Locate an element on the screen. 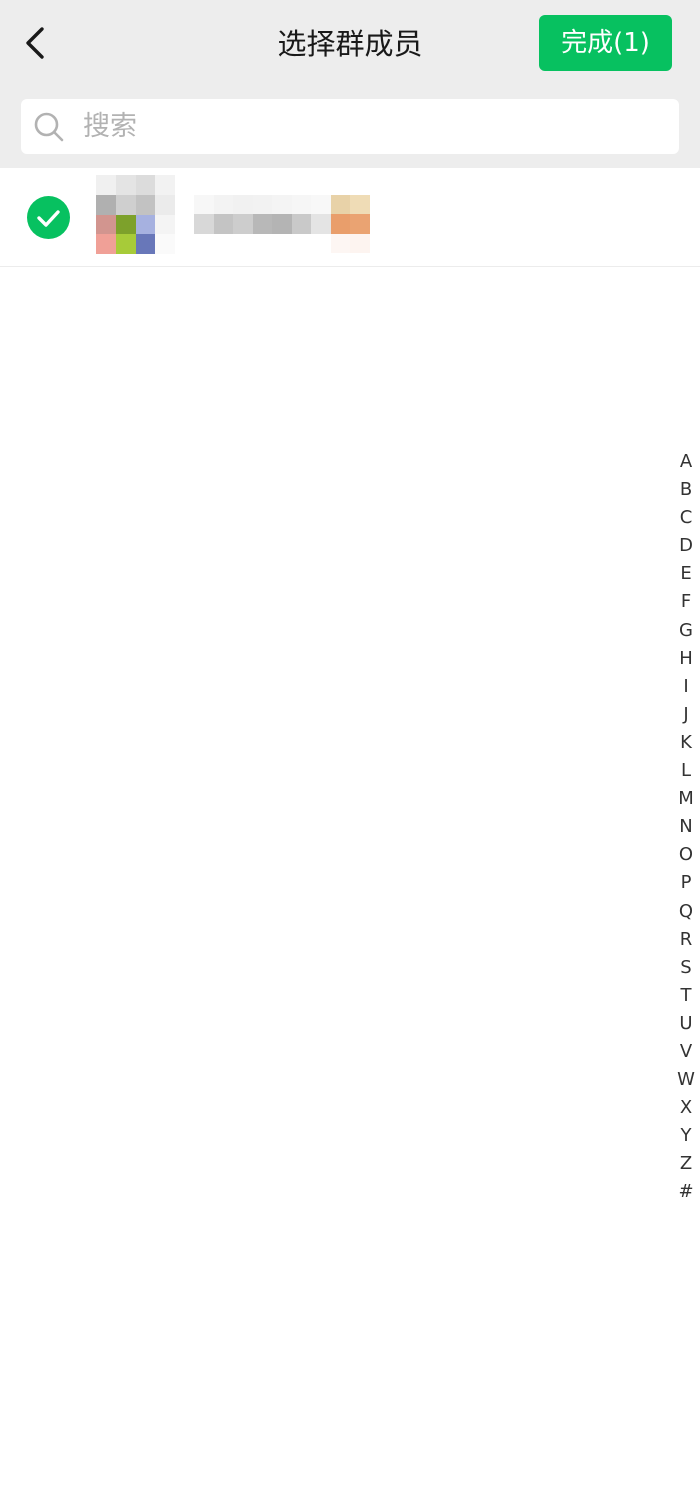 This screenshot has width=700, height=1491. index-letter: N is located at coordinates (686, 827).